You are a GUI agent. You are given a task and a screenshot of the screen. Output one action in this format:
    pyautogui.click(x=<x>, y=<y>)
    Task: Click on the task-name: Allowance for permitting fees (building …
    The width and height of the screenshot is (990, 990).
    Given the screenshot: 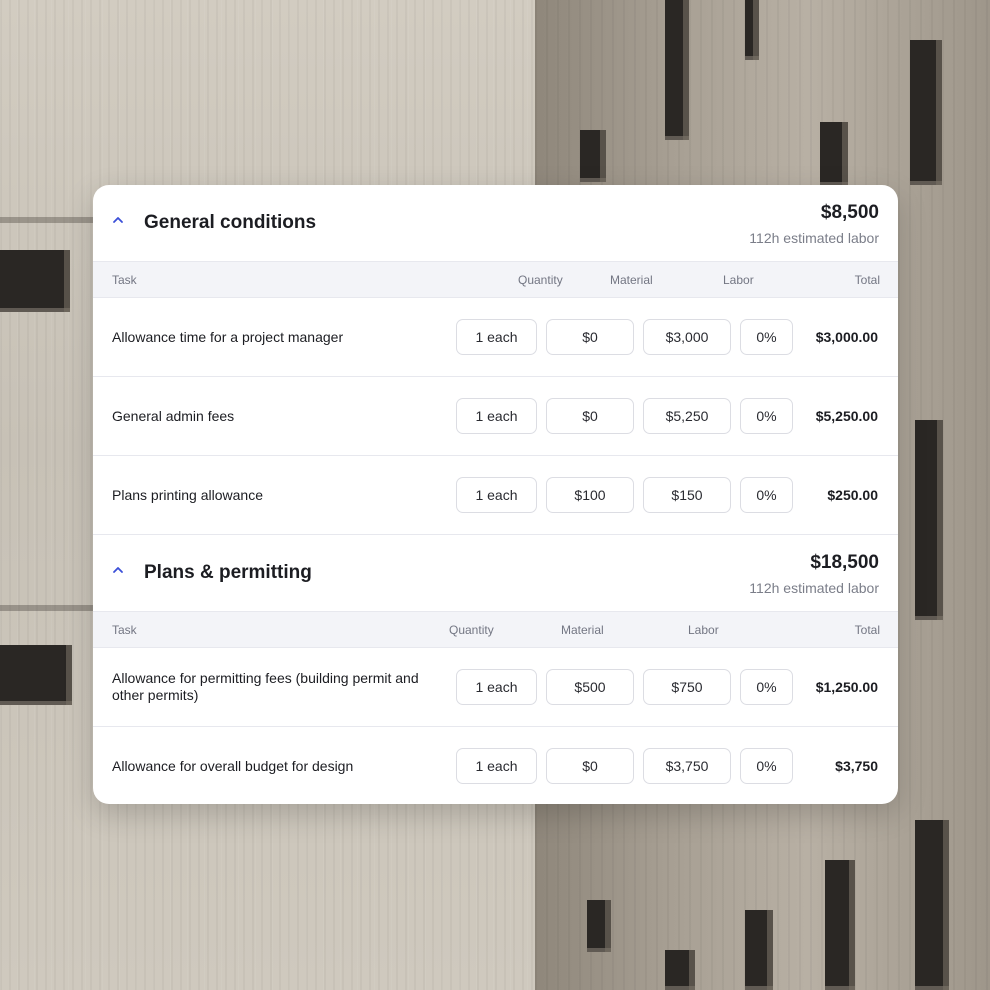 What is the action you would take?
    pyautogui.click(x=265, y=686)
    